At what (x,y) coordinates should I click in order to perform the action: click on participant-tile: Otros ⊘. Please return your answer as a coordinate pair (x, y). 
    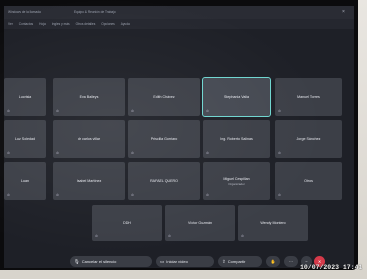
    Looking at the image, I should click on (308, 181).